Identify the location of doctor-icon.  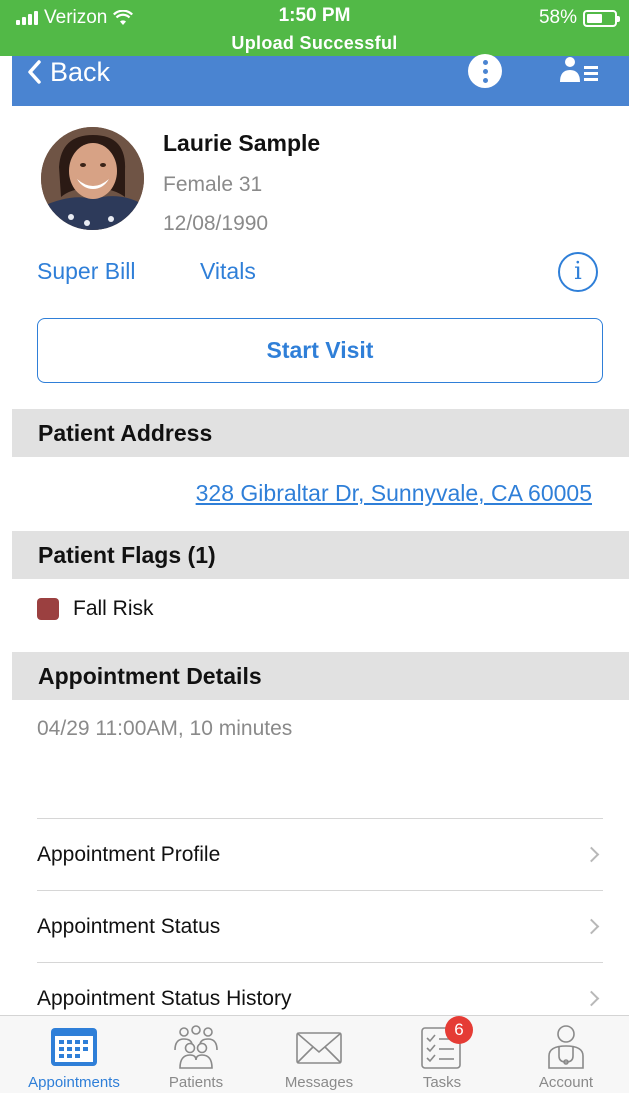
(566, 1047).